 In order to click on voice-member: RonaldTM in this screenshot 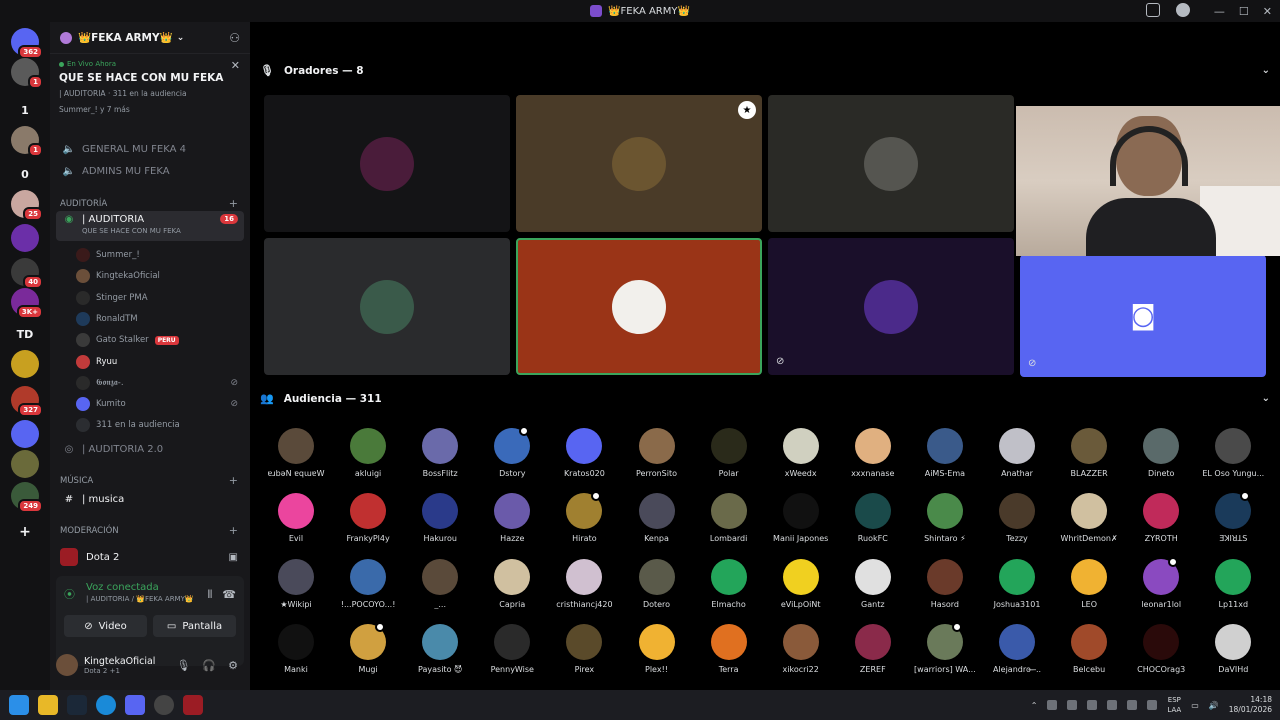, I will do `click(160, 319)`.